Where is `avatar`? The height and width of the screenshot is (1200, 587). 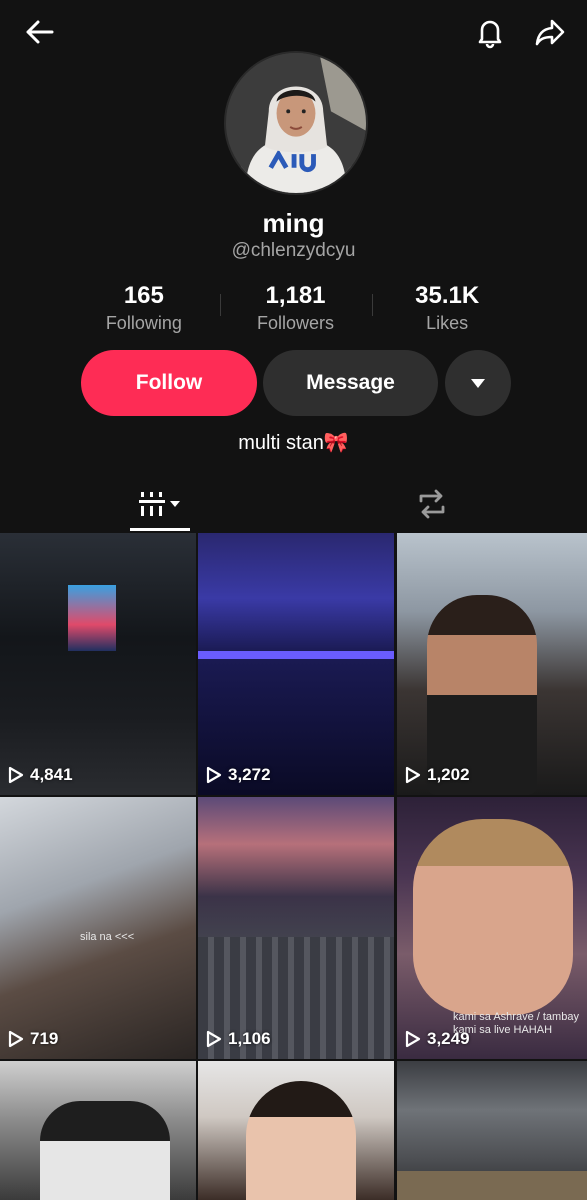 avatar is located at coordinates (296, 123).